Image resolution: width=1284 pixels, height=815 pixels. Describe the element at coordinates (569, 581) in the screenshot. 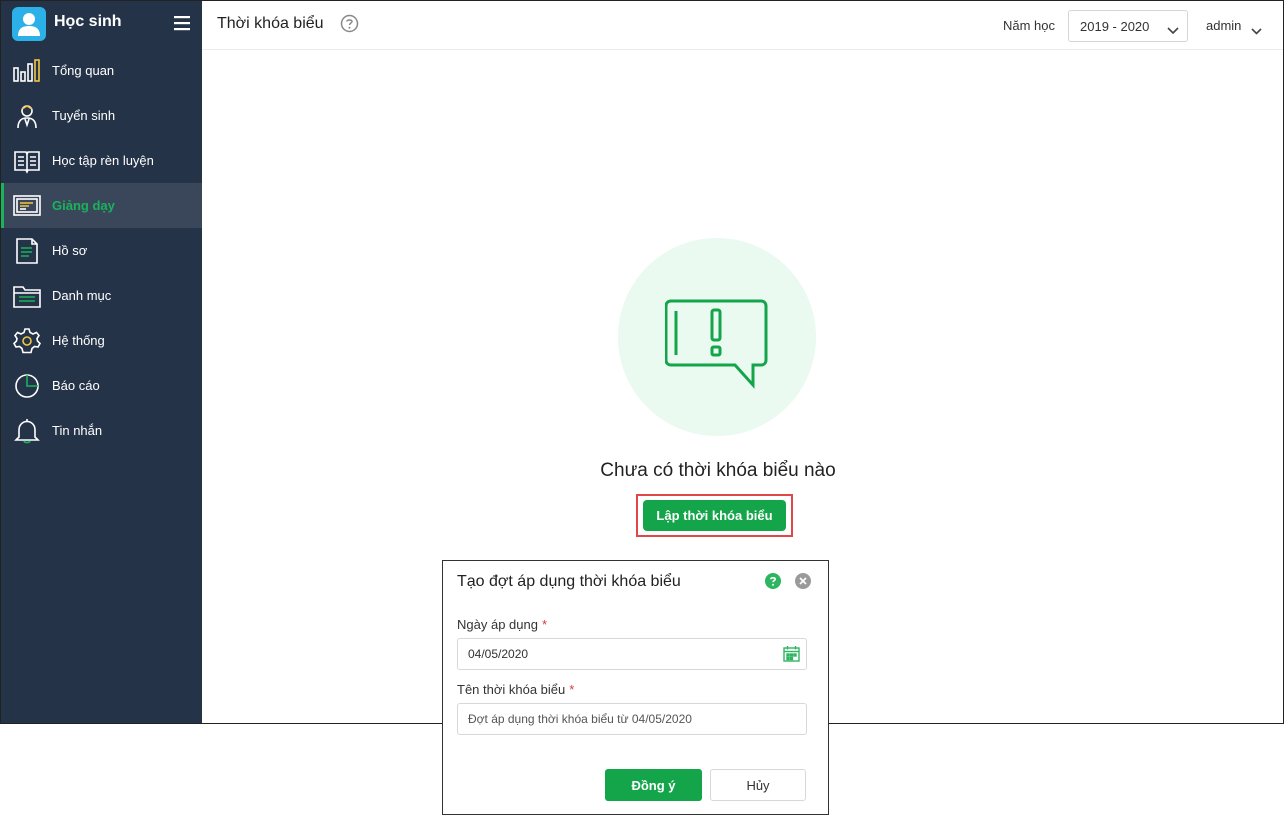

I see `dialog-title: Tạo đợt áp dụng thời khóa biểu` at that location.